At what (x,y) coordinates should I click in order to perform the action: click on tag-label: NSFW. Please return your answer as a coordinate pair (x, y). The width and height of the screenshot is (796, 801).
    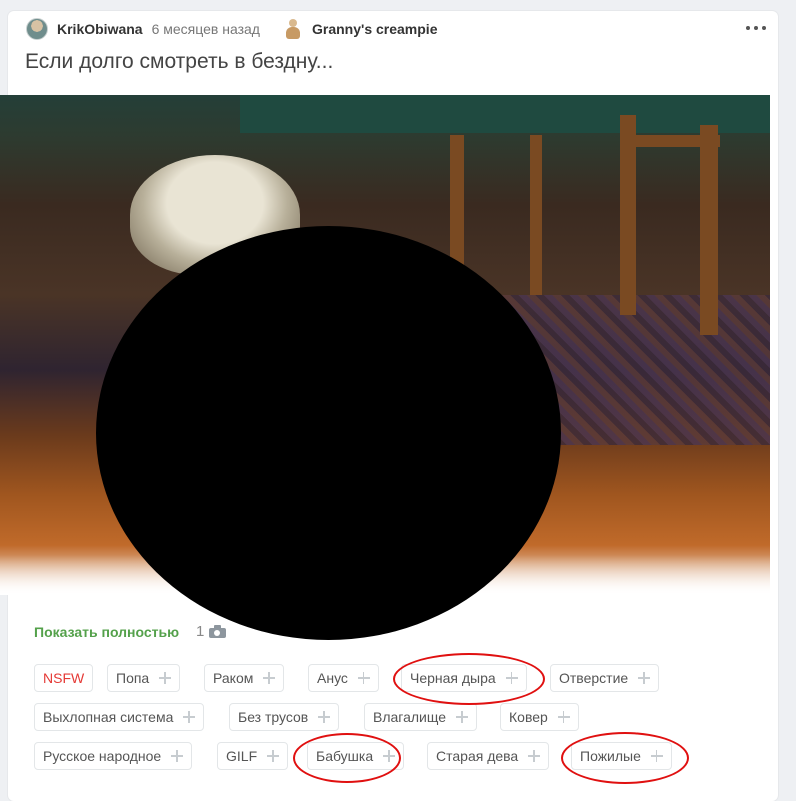
    Looking at the image, I should click on (64, 678).